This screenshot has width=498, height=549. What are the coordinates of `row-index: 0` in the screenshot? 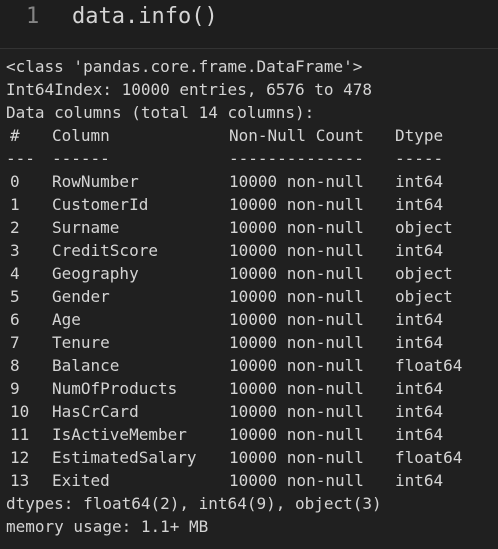 It's located at (15, 181).